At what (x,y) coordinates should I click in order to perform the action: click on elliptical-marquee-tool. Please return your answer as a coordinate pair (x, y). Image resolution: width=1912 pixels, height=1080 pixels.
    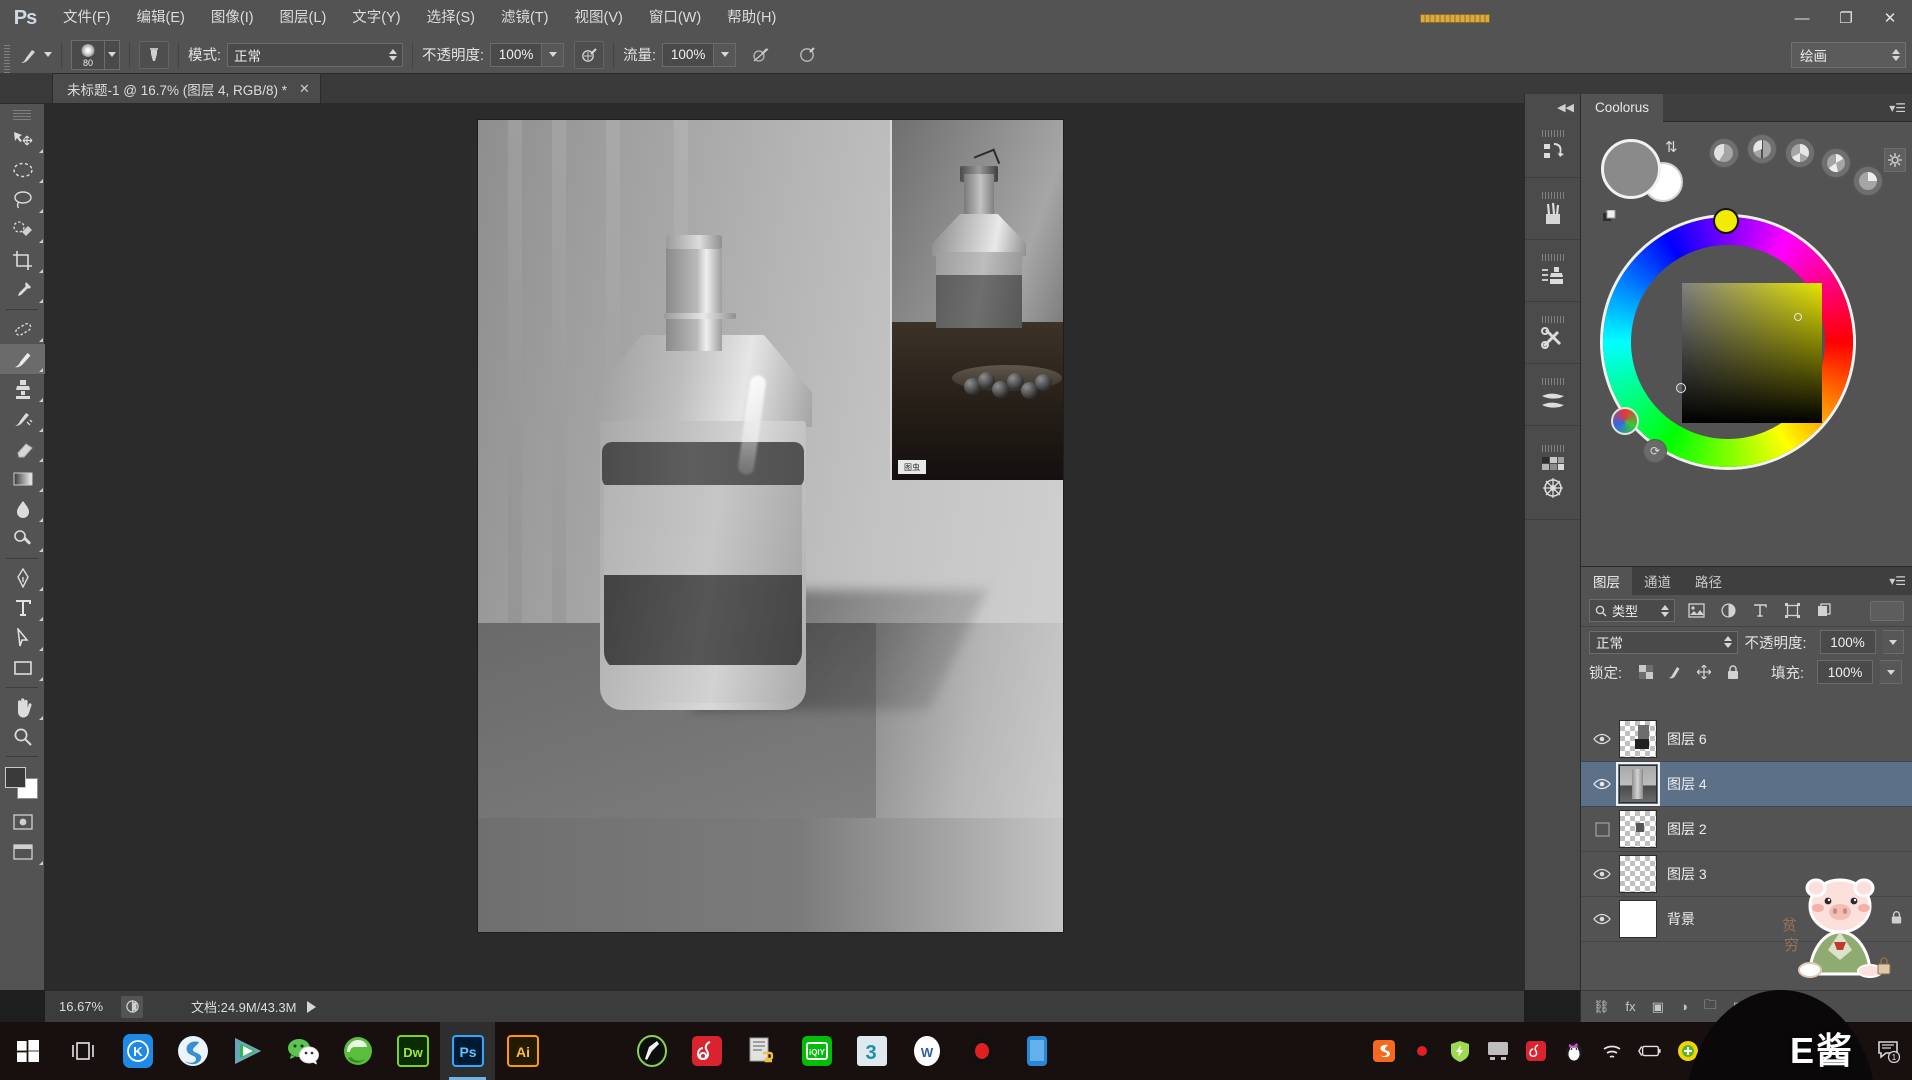
    Looking at the image, I should click on (22, 170).